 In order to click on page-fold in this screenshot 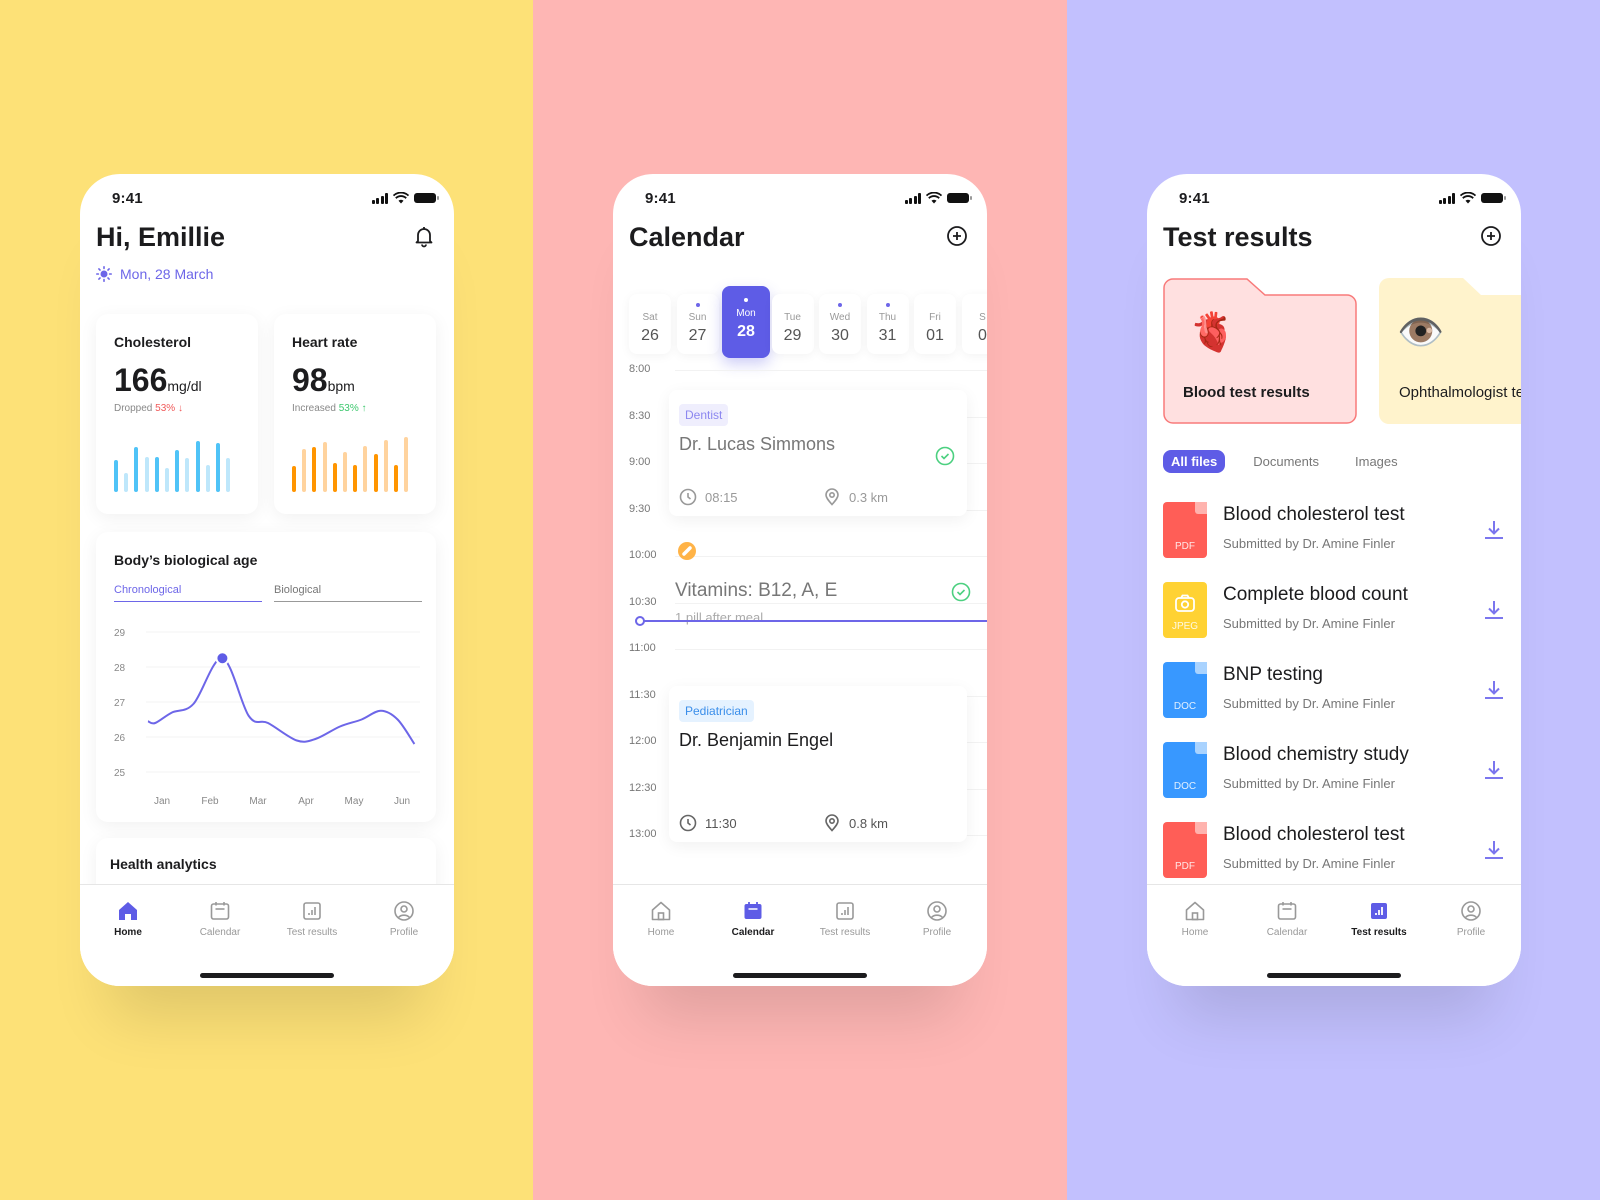, I will do `click(1201, 508)`.